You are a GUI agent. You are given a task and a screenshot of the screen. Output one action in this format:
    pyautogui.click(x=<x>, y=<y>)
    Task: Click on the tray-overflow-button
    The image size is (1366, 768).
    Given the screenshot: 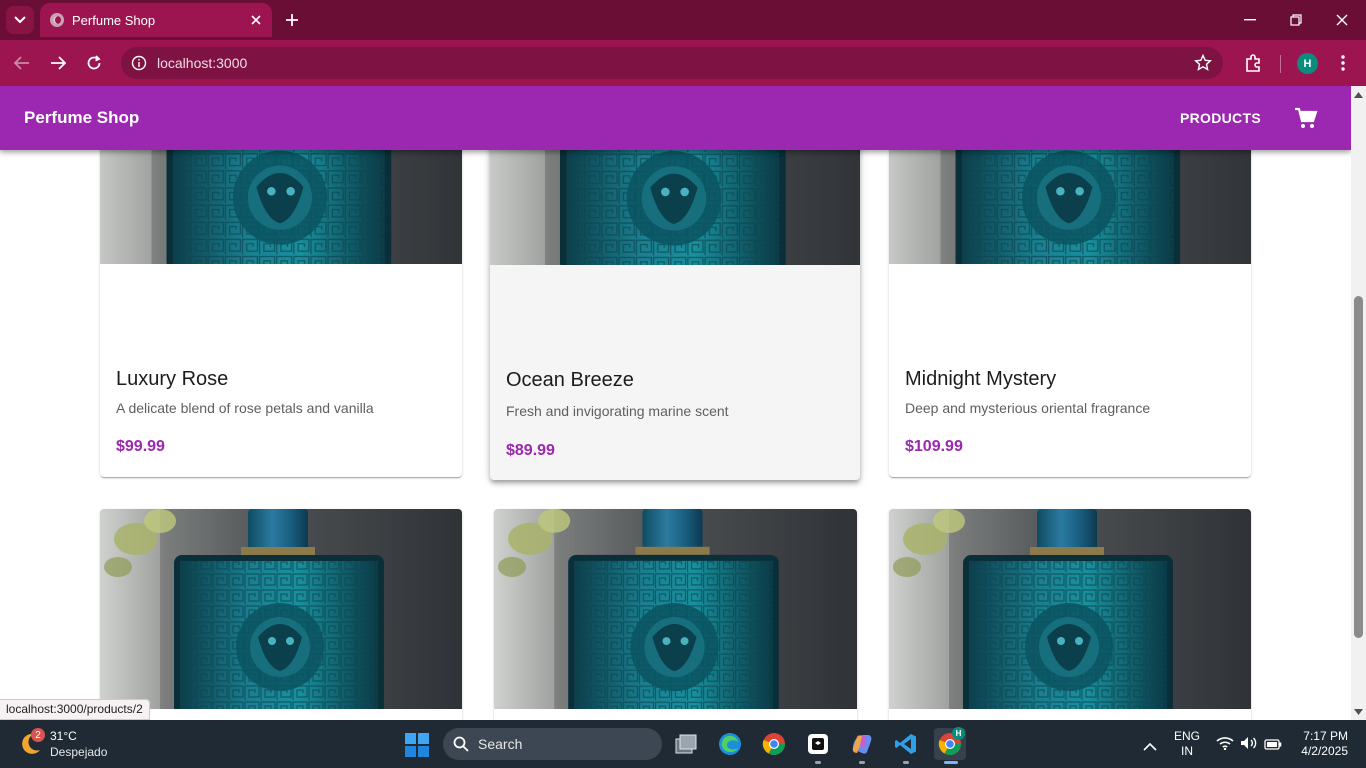 What is the action you would take?
    pyautogui.click(x=1150, y=744)
    